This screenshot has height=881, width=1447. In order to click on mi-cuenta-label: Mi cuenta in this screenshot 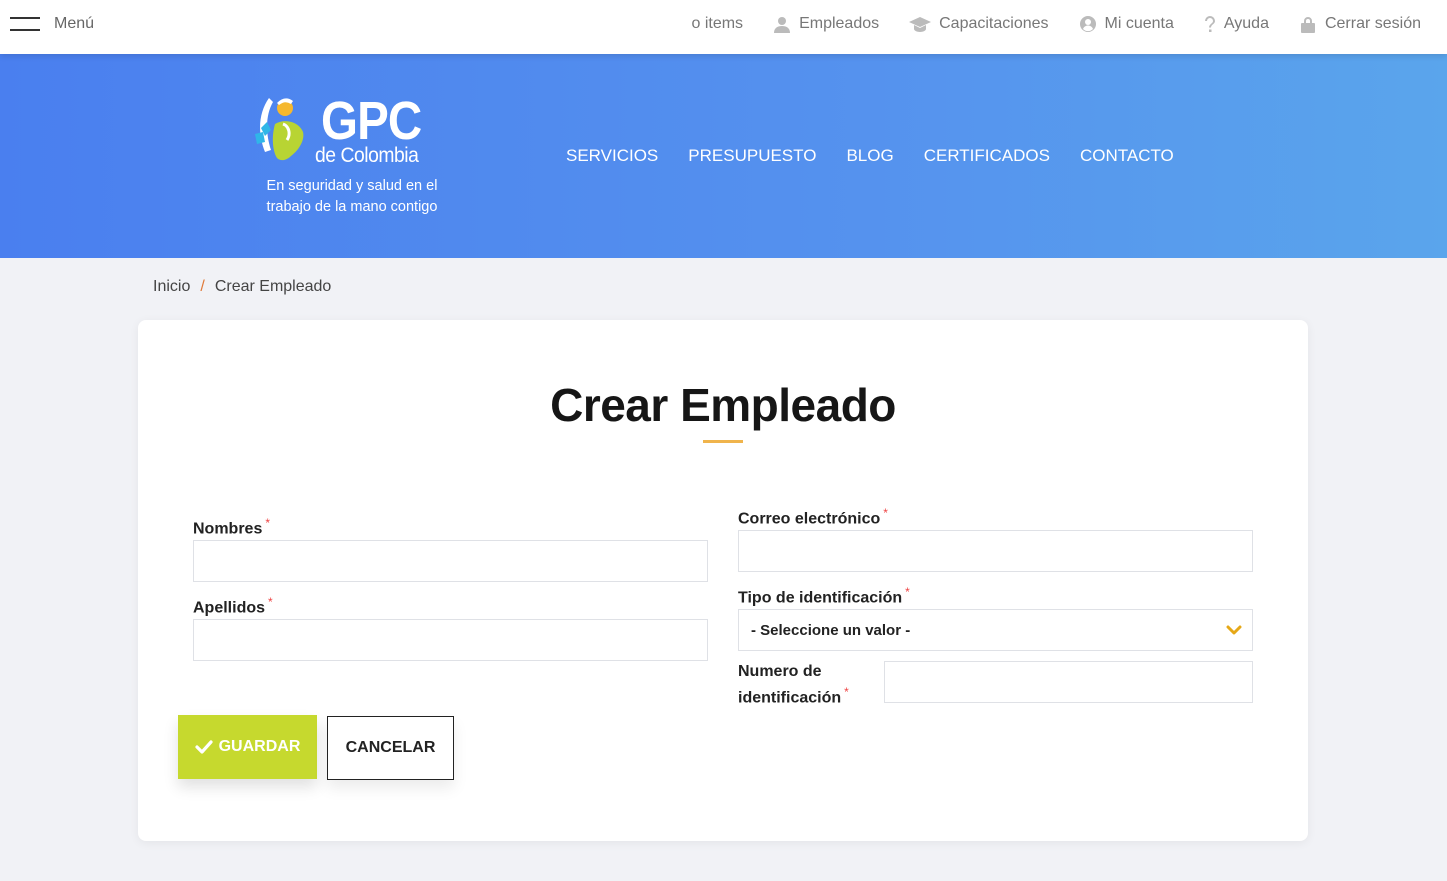, I will do `click(1139, 23)`.